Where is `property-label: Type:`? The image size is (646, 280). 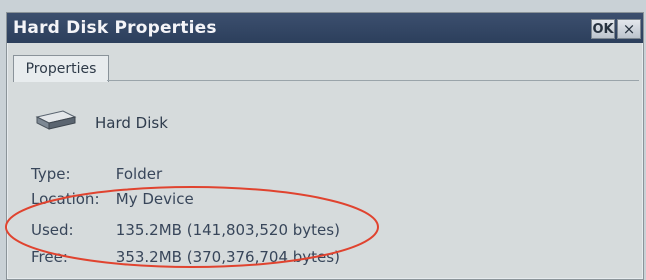 property-label: Type: is located at coordinates (51, 174).